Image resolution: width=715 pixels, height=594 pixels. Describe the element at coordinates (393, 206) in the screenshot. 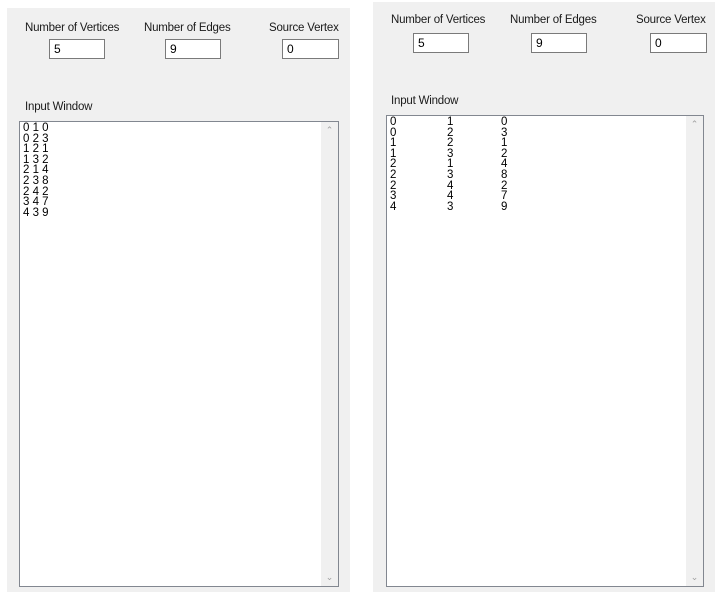

I see `input-cell: 4` at that location.